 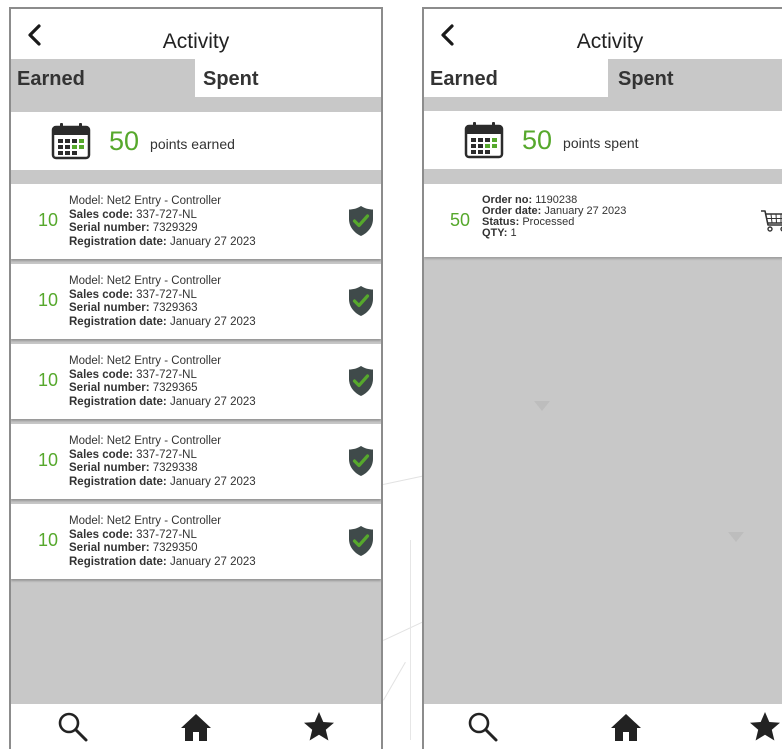 I want to click on serial-value: 7329365, so click(x=175, y=388).